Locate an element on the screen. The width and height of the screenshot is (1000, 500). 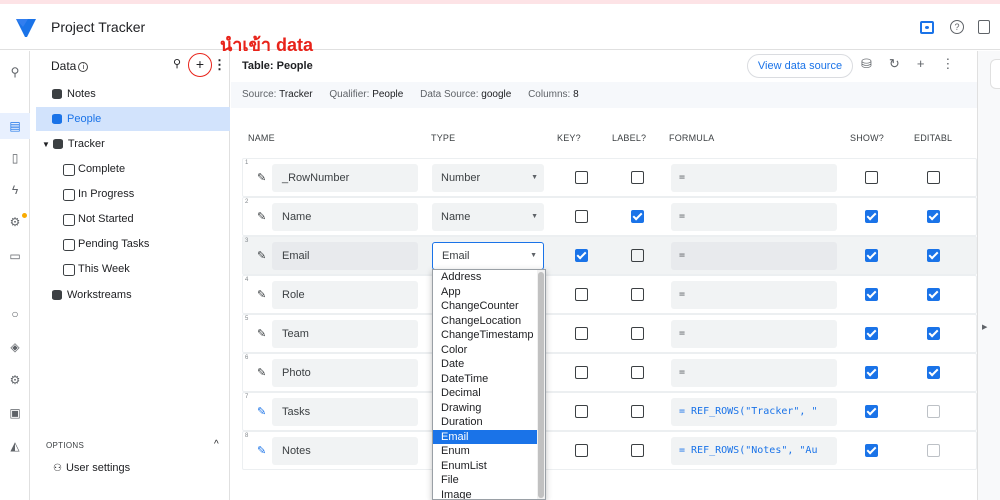
monitor-icon: ▣ is located at coordinates (15, 413).